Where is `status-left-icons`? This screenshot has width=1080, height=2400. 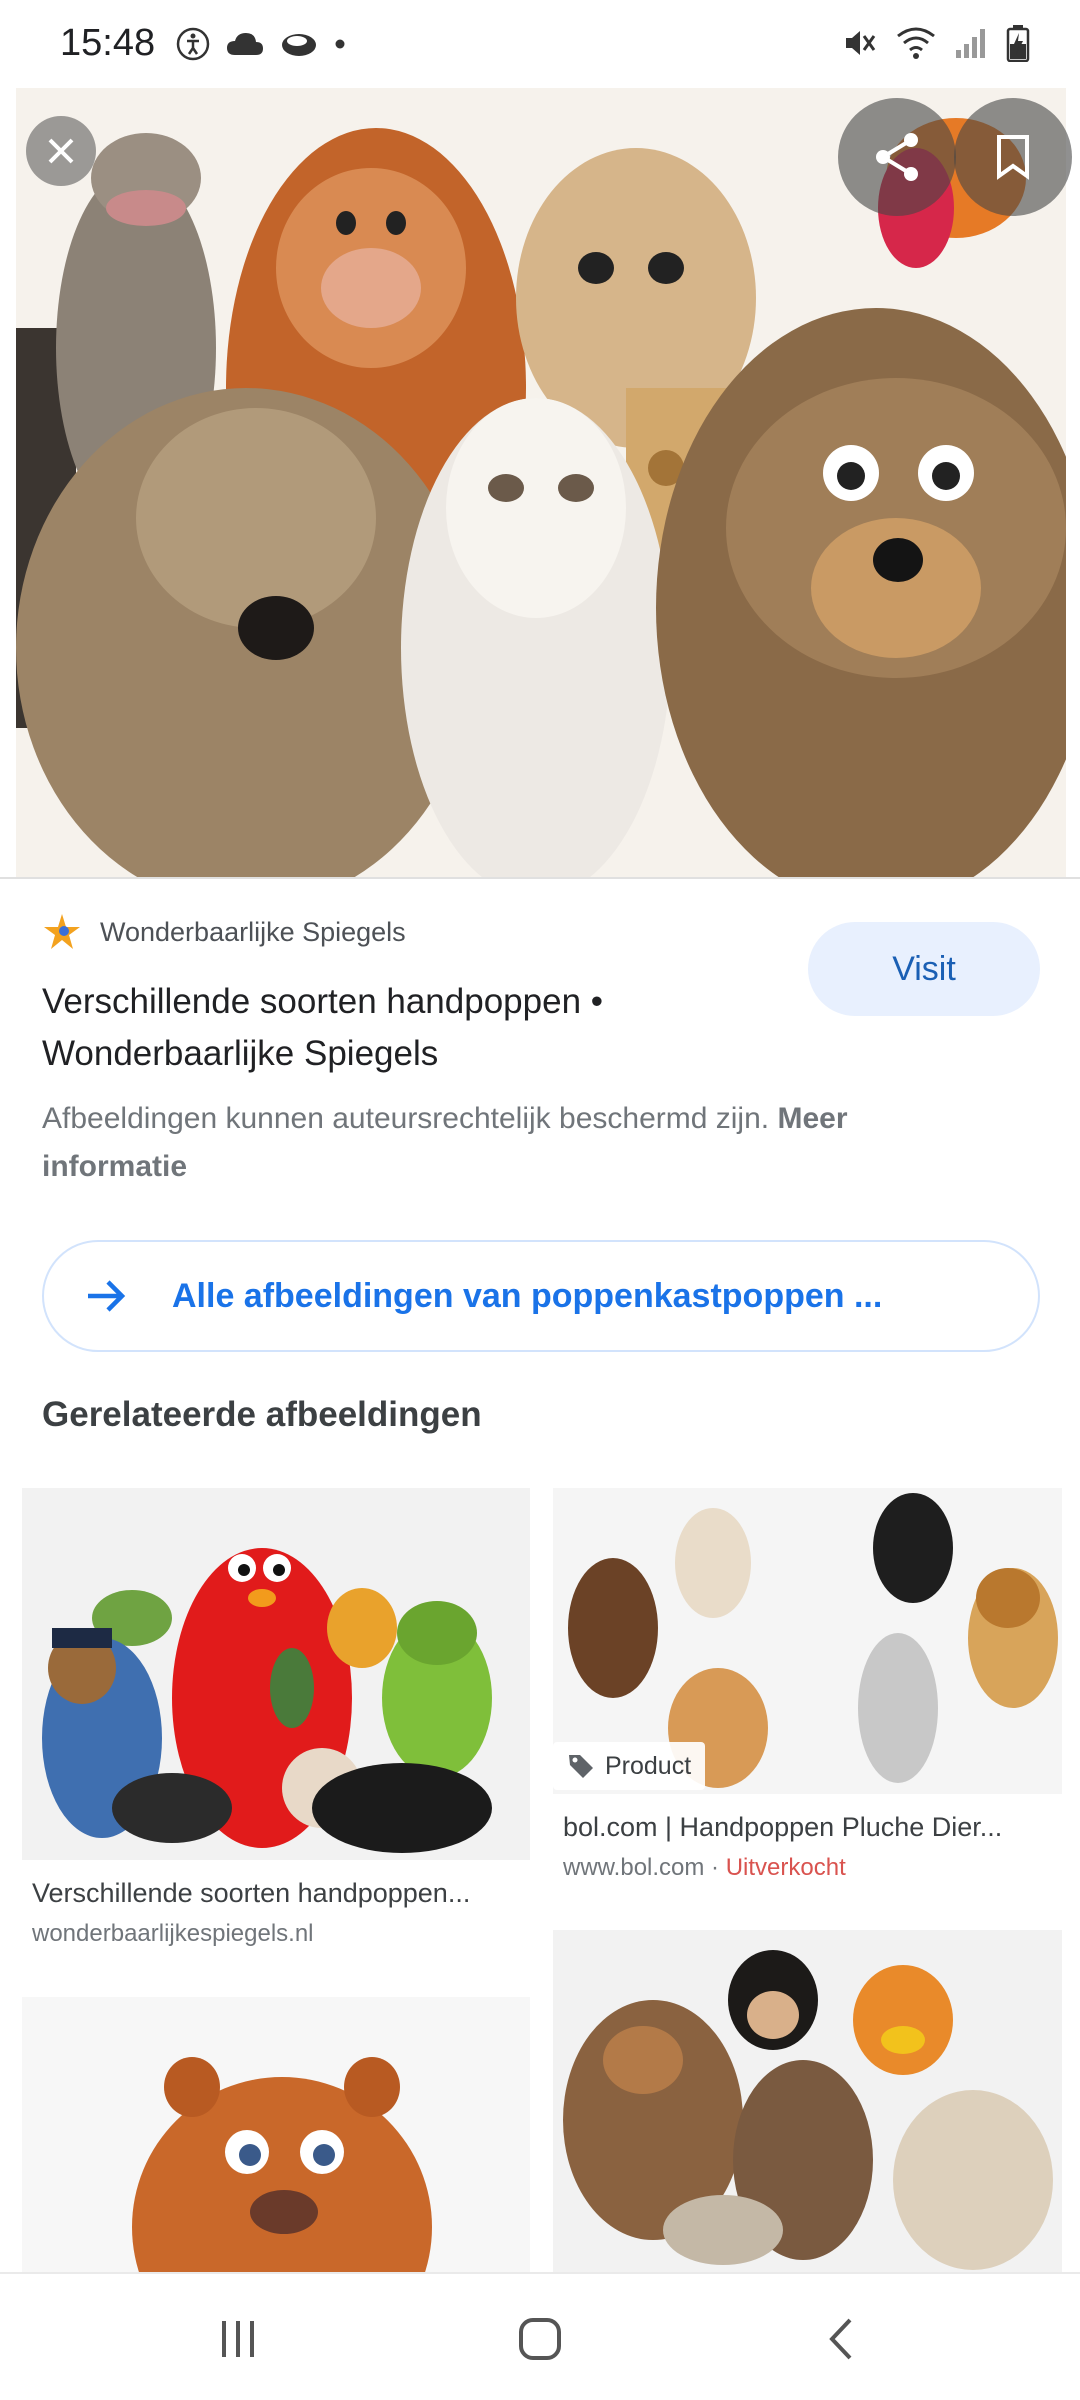 status-left-icons is located at coordinates (261, 44).